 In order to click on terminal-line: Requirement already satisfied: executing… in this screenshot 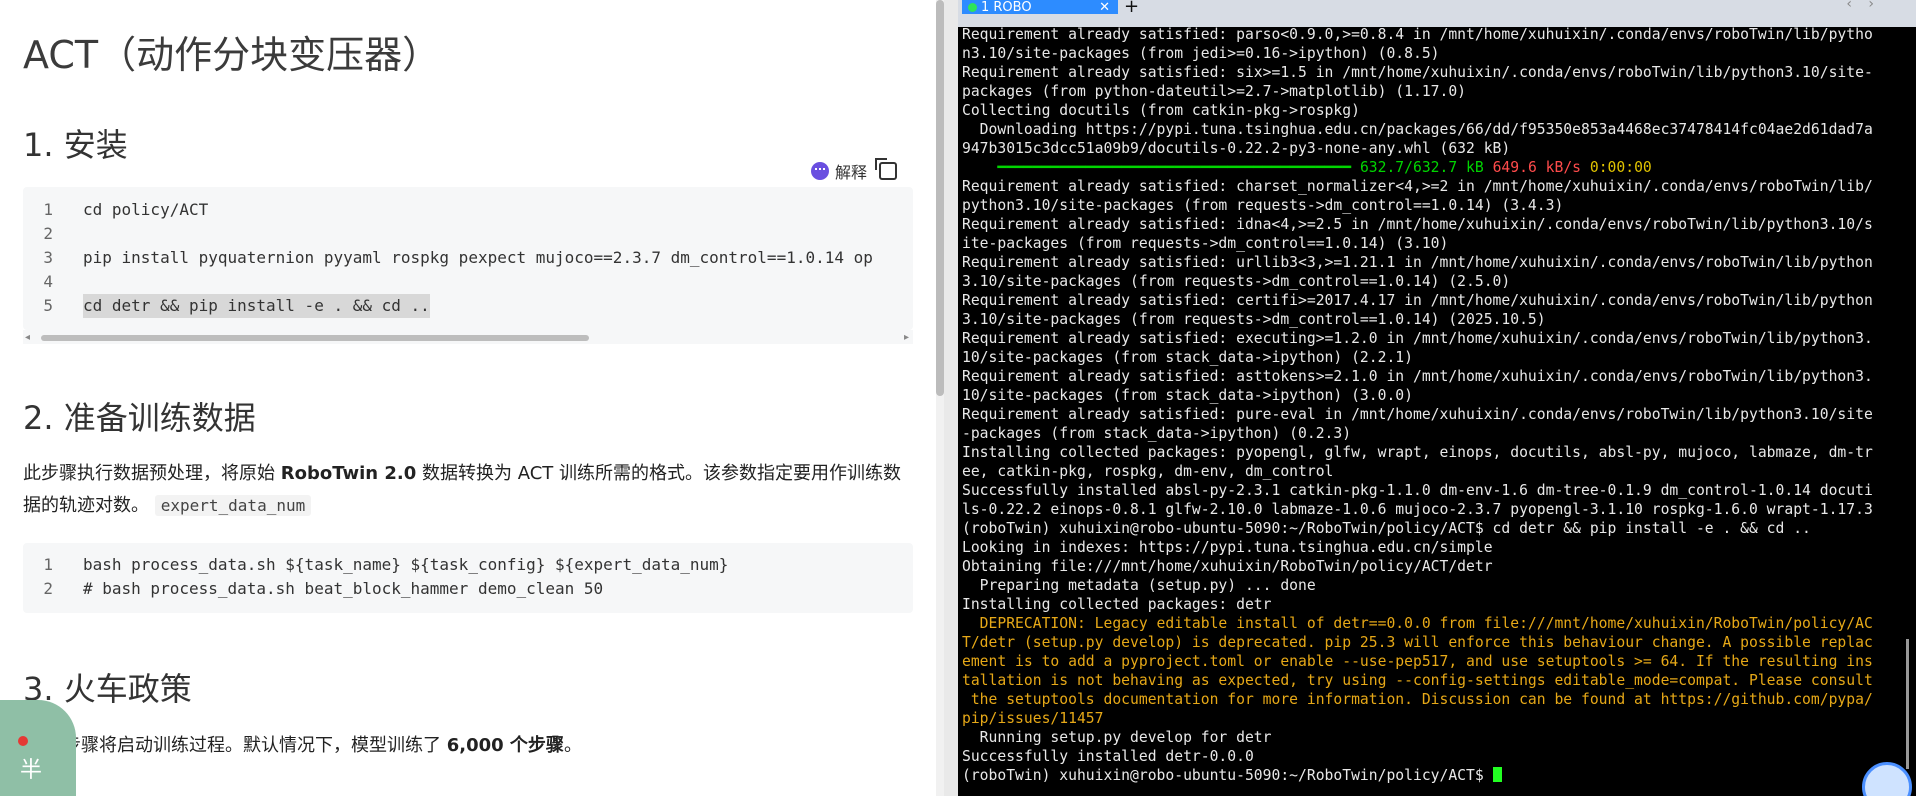, I will do `click(1428, 338)`.